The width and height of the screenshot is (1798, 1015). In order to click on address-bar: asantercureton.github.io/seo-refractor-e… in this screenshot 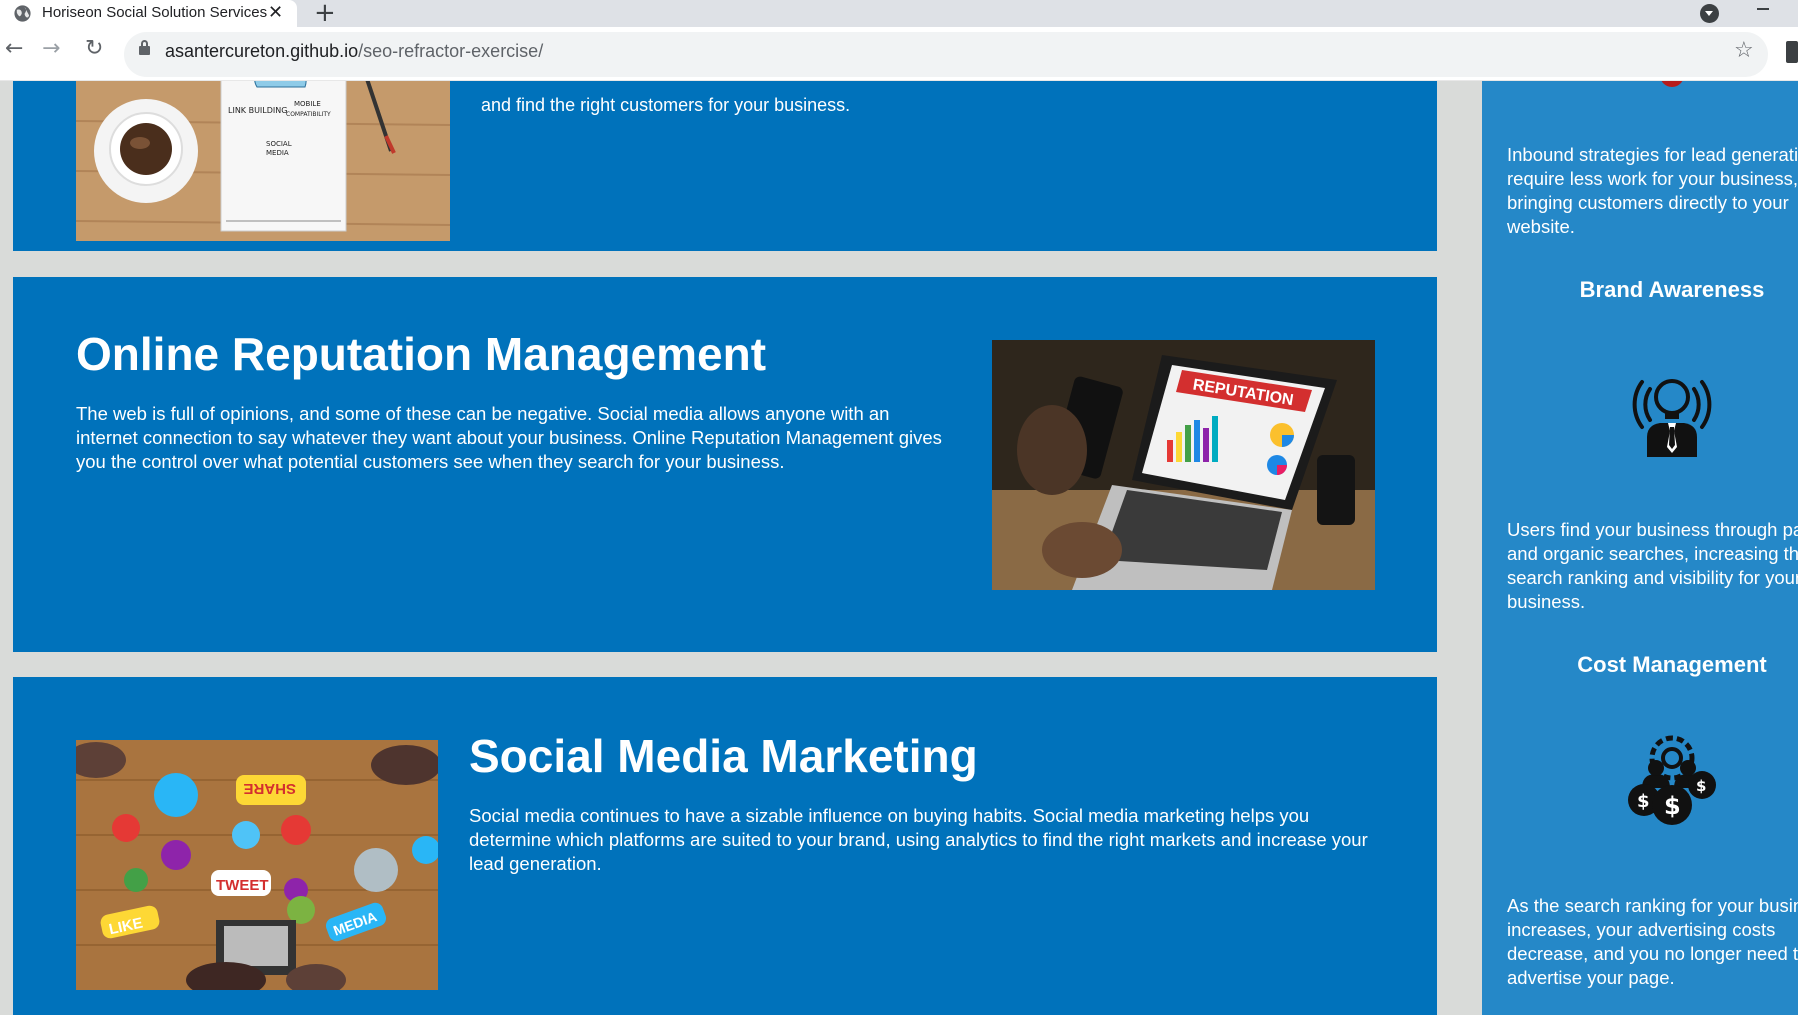, I will do `click(946, 54)`.